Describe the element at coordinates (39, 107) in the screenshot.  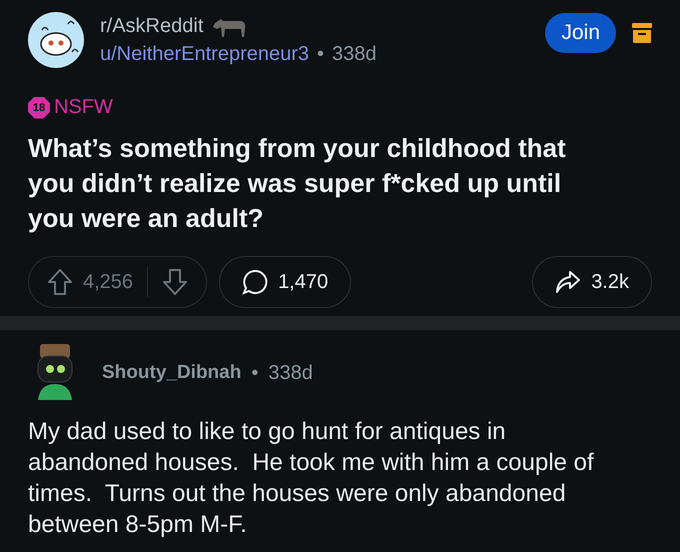
I see `age-badge: 18` at that location.